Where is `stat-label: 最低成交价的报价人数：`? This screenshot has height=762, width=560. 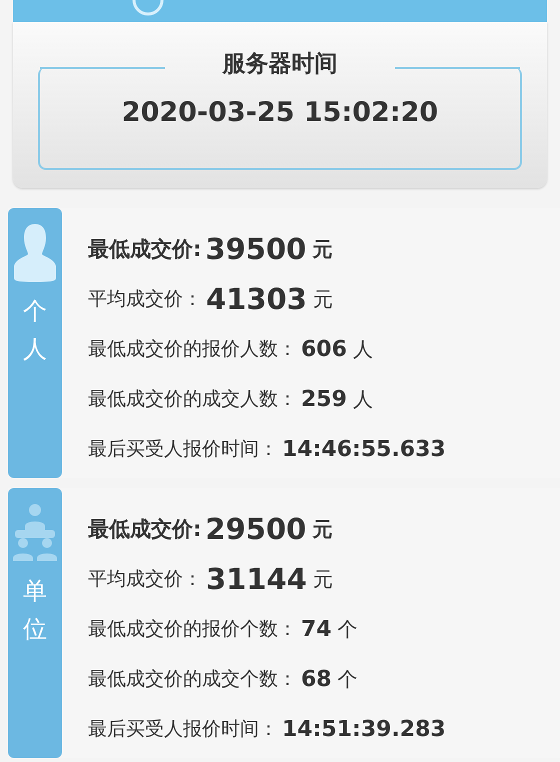
stat-label: 最低成交价的报价人数： is located at coordinates (192, 349).